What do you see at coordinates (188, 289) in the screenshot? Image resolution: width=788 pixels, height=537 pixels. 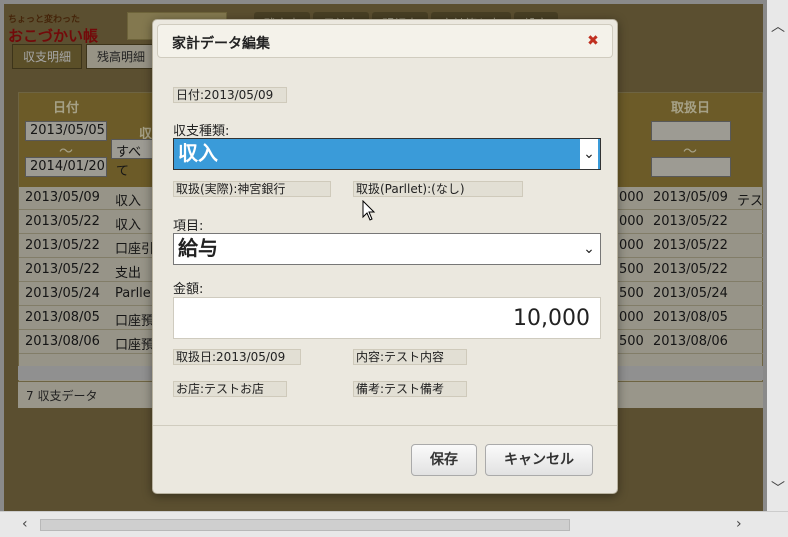 I see `amount-label: 金額:` at bounding box center [188, 289].